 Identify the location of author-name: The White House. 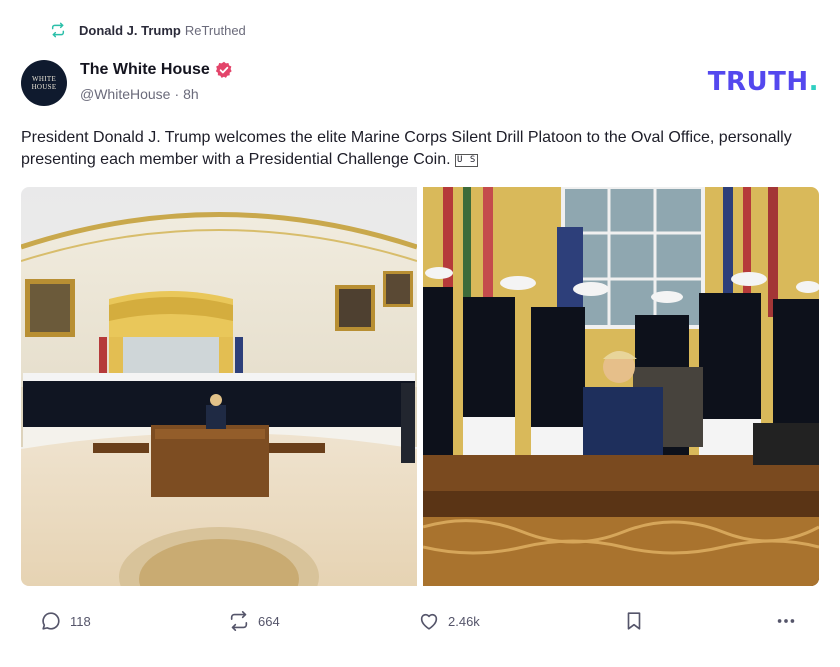
(145, 70).